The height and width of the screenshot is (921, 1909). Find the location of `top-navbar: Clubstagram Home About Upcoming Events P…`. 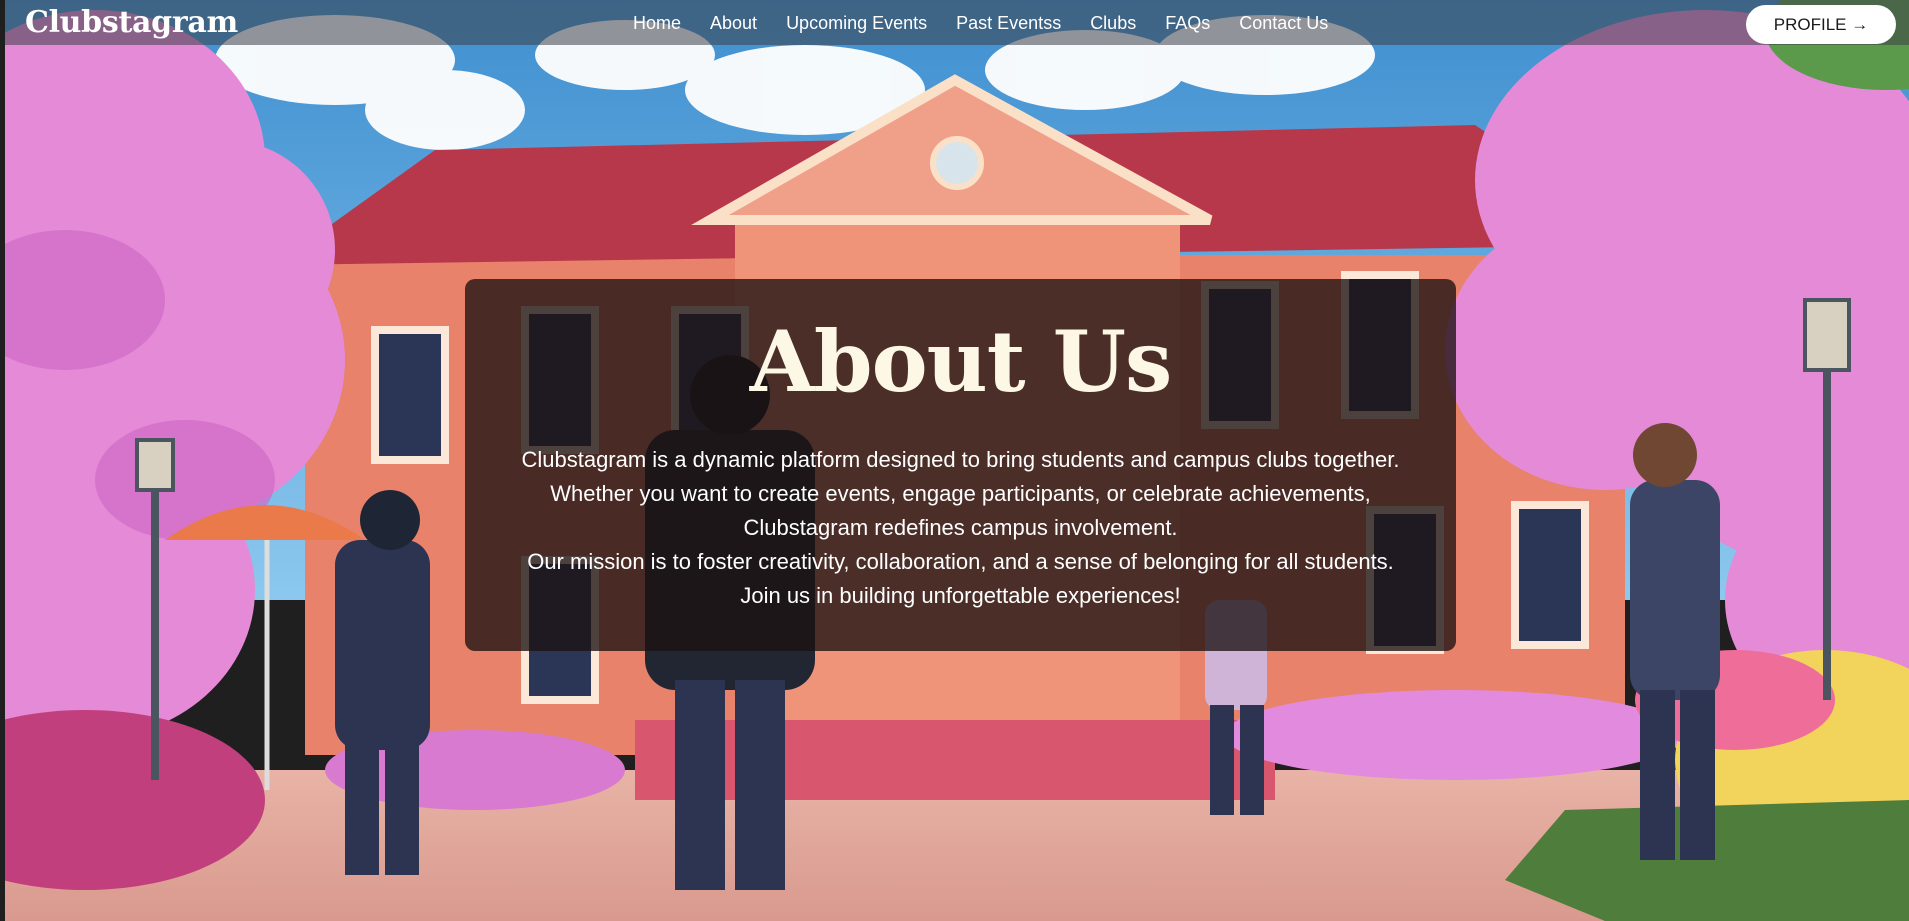

top-navbar: Clubstagram Home About Upcoming Events P… is located at coordinates (957, 22).